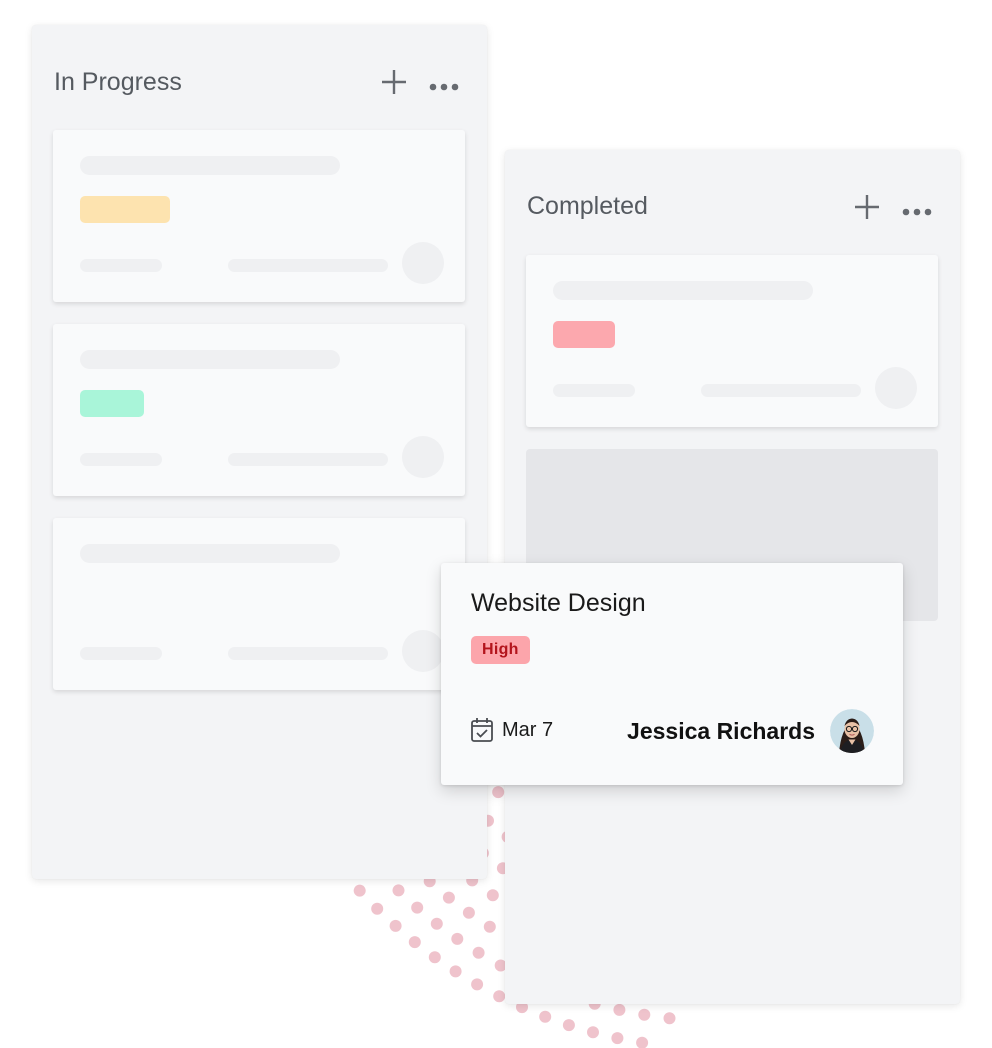 The image size is (992, 1048). I want to click on column-title: Completed, so click(587, 206).